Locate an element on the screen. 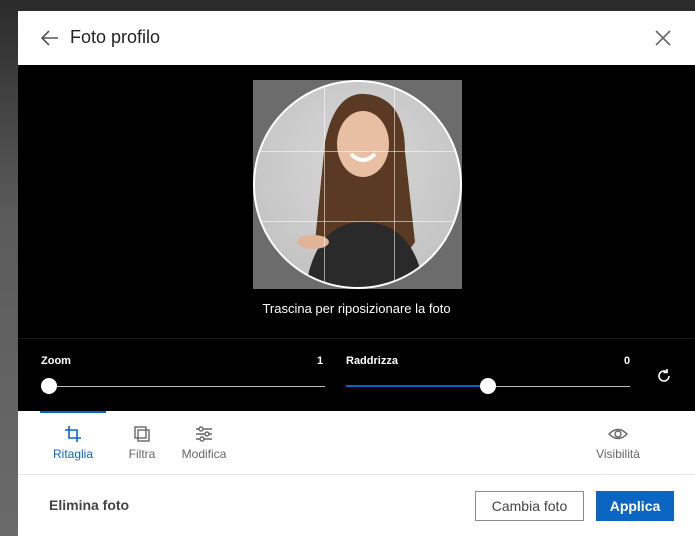 This screenshot has width=695, height=536. active-tab-indicator is located at coordinates (73, 412).